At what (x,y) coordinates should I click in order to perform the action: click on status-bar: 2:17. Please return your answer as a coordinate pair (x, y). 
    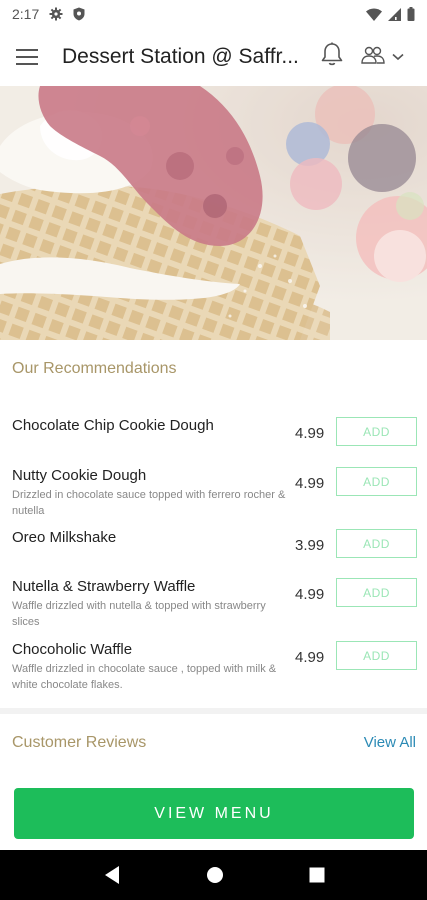
    Looking at the image, I should click on (213, 14).